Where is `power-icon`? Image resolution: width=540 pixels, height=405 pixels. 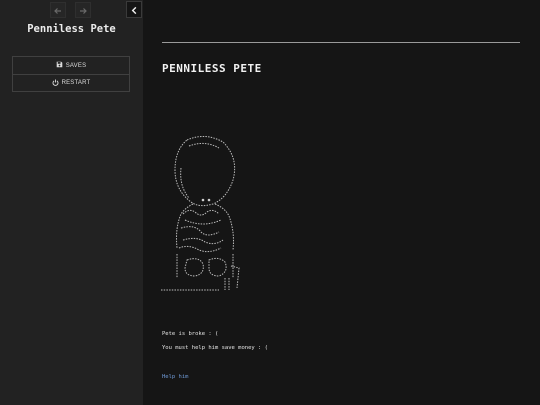
power-icon is located at coordinates (57, 83).